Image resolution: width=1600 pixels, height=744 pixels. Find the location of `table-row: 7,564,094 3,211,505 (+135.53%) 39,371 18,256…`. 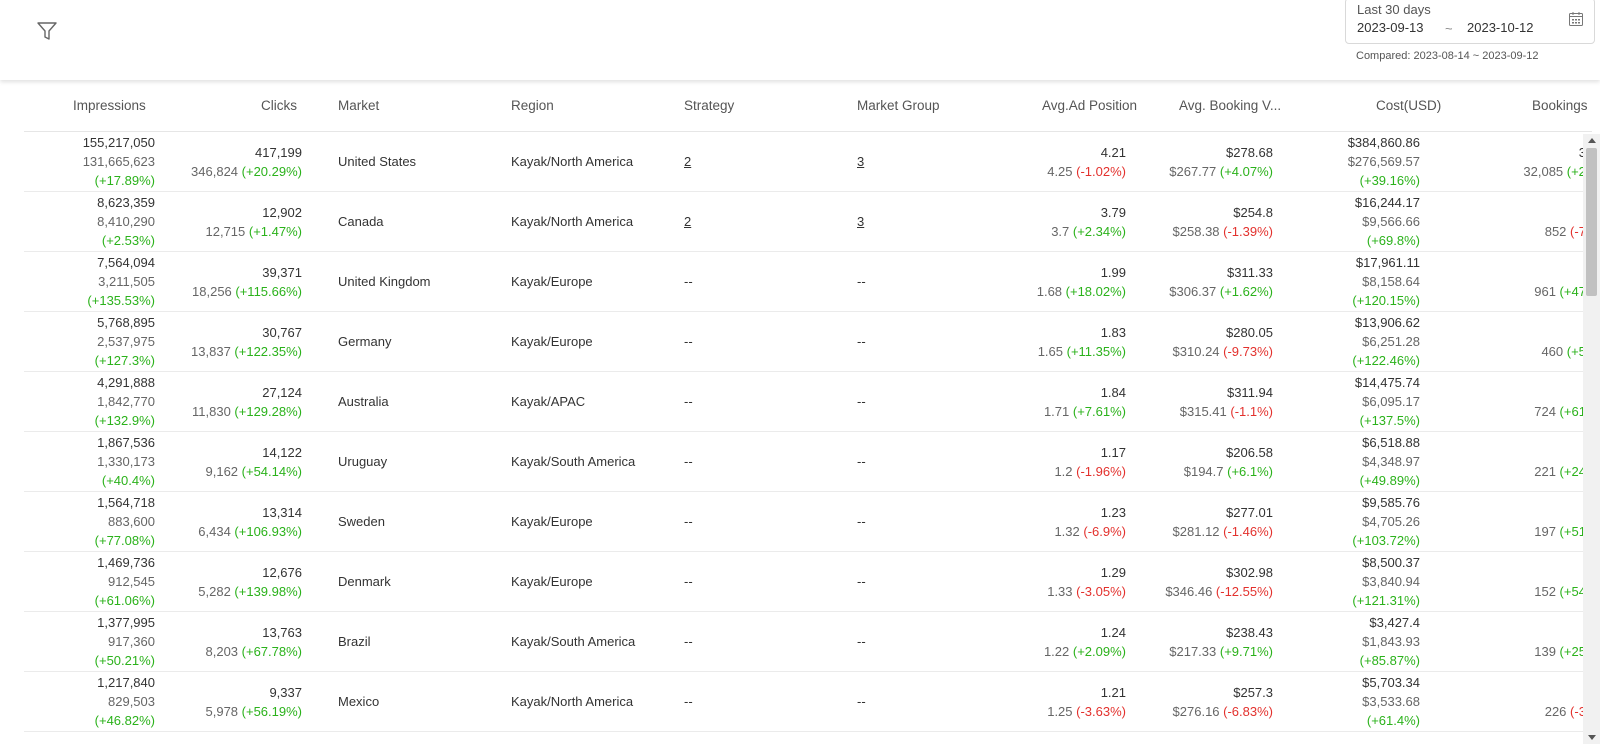

table-row: 7,564,094 3,211,505 (+135.53%) 39,371 18,256… is located at coordinates (808, 282).